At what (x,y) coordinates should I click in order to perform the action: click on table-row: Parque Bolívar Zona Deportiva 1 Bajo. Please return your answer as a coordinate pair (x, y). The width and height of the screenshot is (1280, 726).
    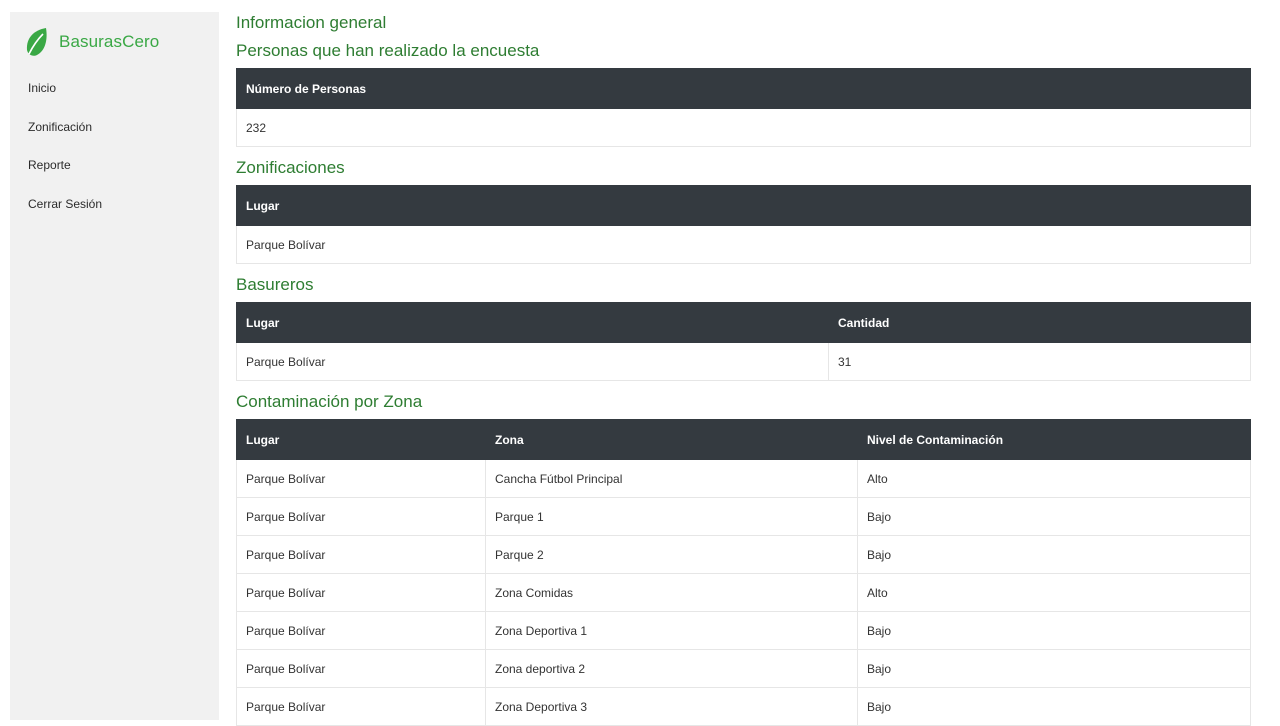
    Looking at the image, I should click on (743, 630).